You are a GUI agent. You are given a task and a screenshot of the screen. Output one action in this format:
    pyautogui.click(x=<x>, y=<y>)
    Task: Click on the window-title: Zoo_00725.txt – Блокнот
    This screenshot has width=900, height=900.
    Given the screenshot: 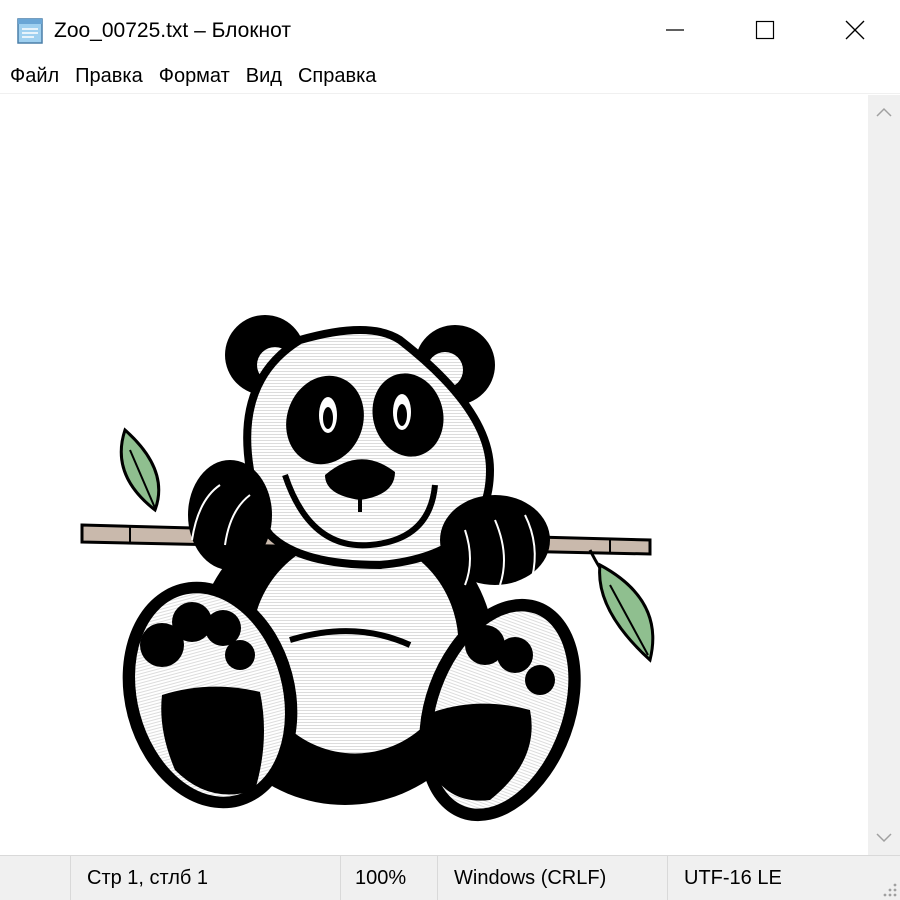 What is the action you would take?
    pyautogui.click(x=172, y=30)
    